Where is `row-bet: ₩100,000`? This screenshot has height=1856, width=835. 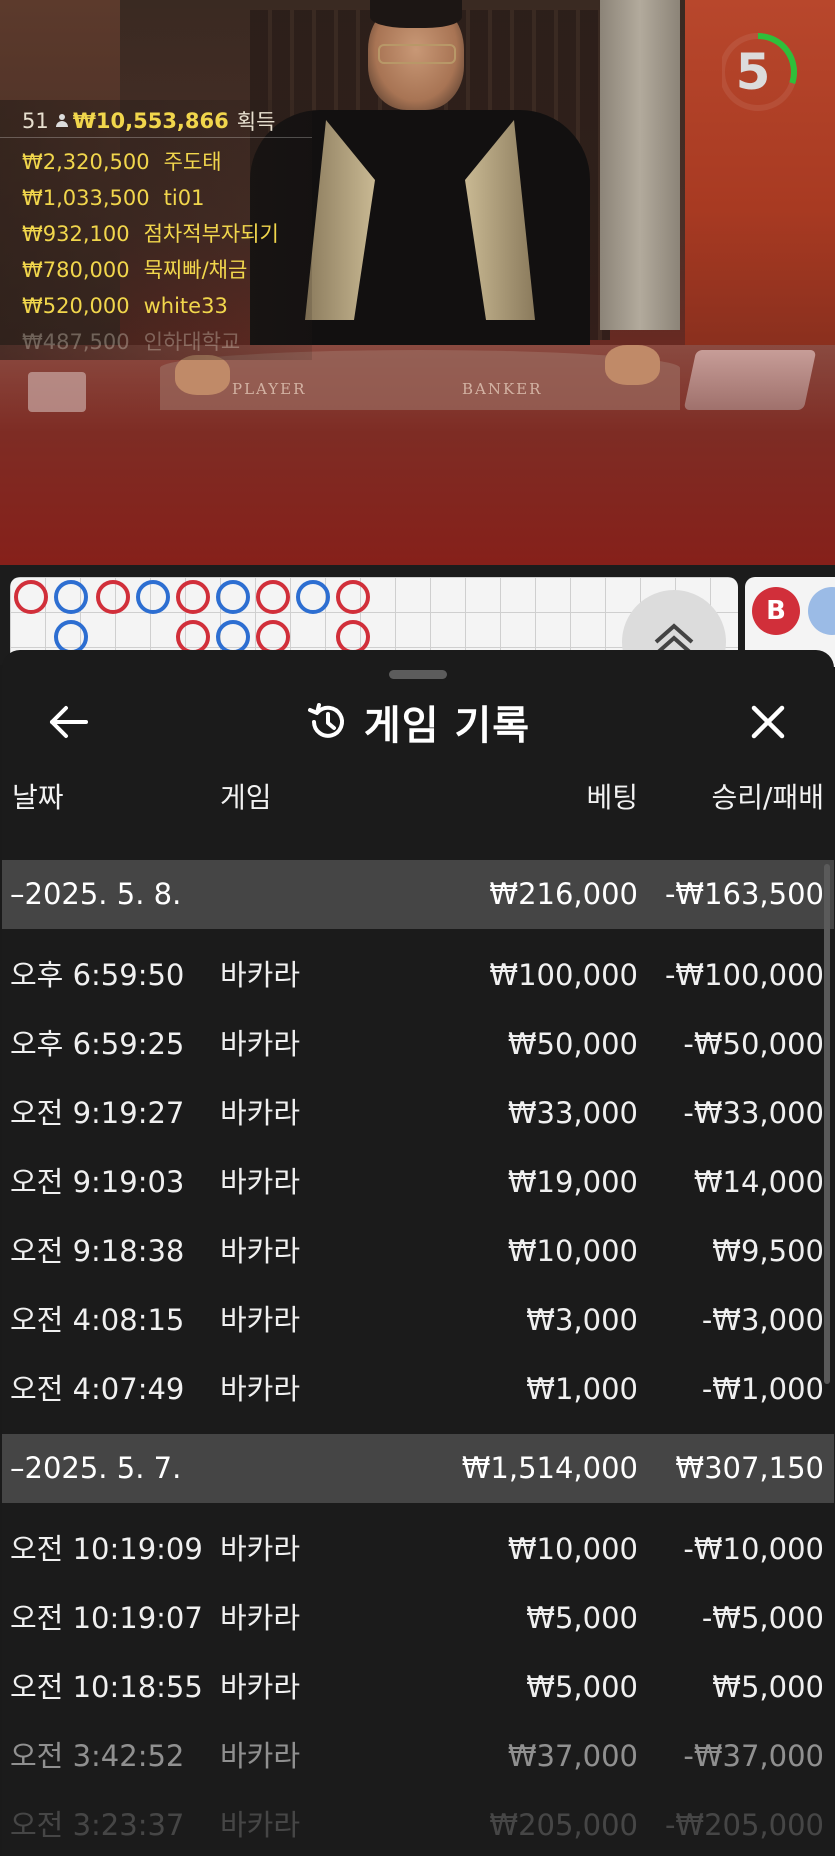 row-bet: ₩100,000 is located at coordinates (563, 975).